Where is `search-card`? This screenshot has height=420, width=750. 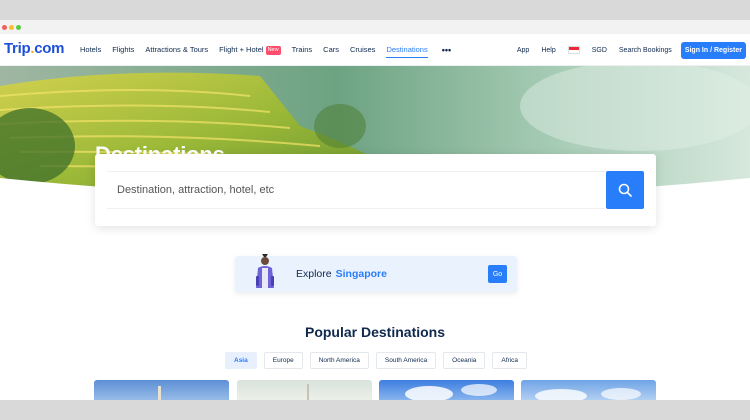
search-card is located at coordinates (375, 190).